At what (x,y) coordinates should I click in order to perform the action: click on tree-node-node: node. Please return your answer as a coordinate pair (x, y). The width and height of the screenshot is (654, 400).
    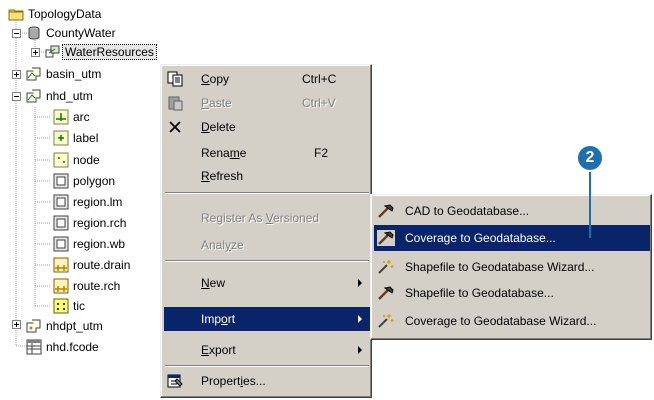
    Looking at the image, I should click on (76, 160).